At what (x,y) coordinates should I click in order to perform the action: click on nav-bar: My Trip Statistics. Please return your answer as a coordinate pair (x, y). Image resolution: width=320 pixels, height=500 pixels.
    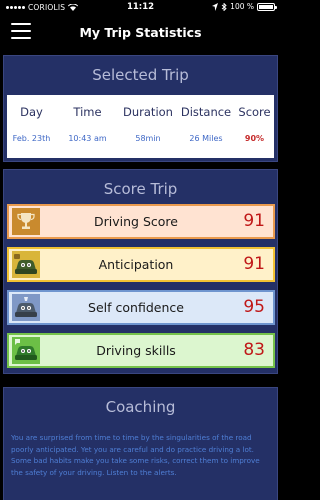
    Looking at the image, I should click on (140, 33).